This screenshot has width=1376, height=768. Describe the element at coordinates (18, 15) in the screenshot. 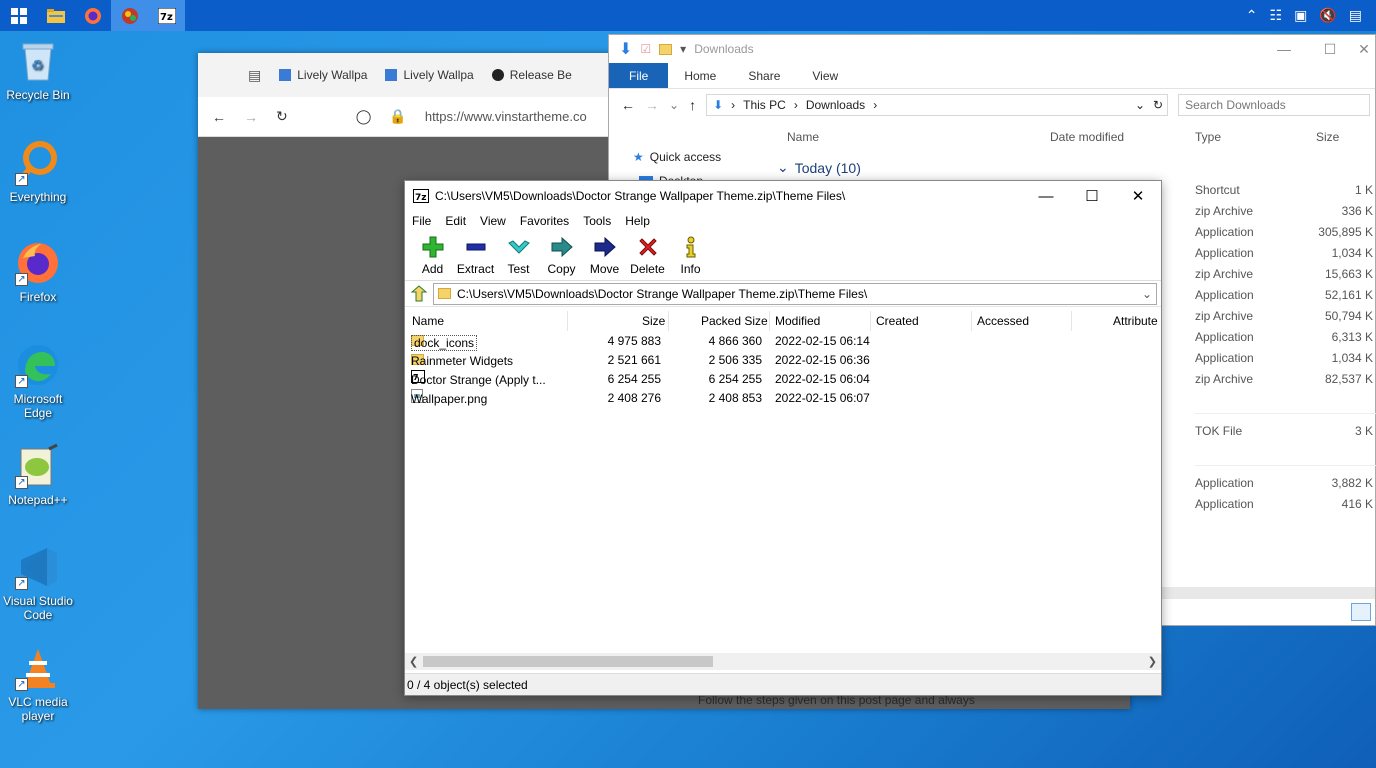

I see `start-button` at that location.